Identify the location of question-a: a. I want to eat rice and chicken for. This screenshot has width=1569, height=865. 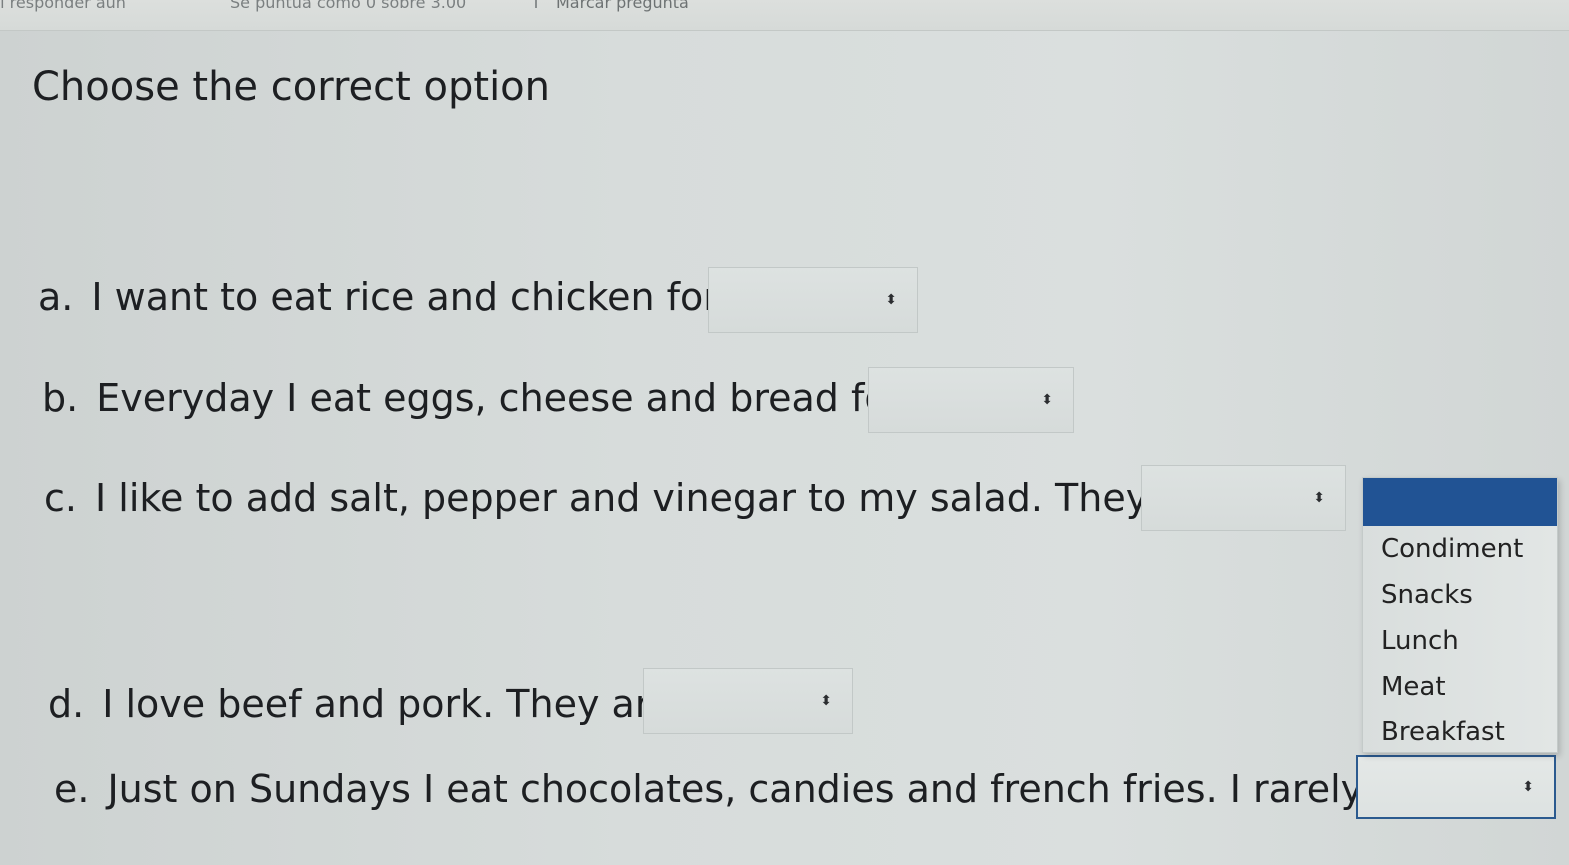
(378, 297).